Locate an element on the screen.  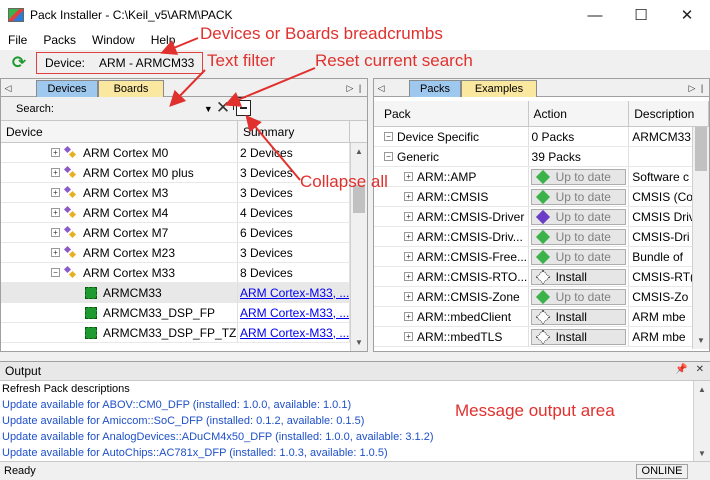
status-bar: Ready ONLINE is located at coordinates (355, 470).